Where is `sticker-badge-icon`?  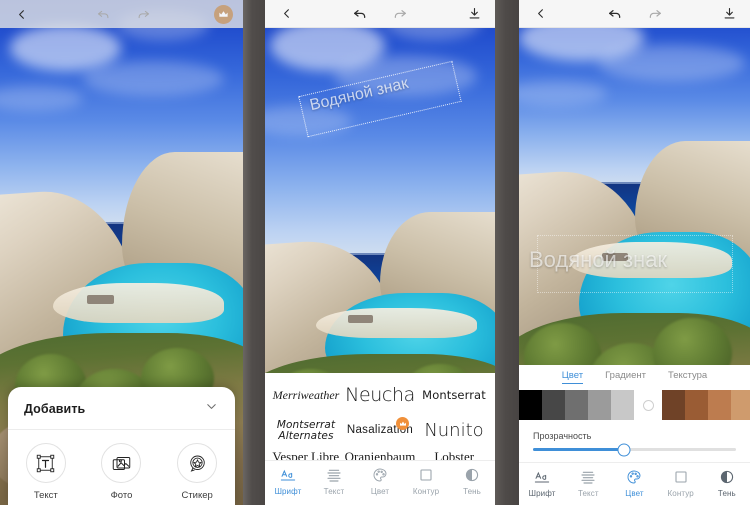
sticker-badge-icon is located at coordinates (197, 463).